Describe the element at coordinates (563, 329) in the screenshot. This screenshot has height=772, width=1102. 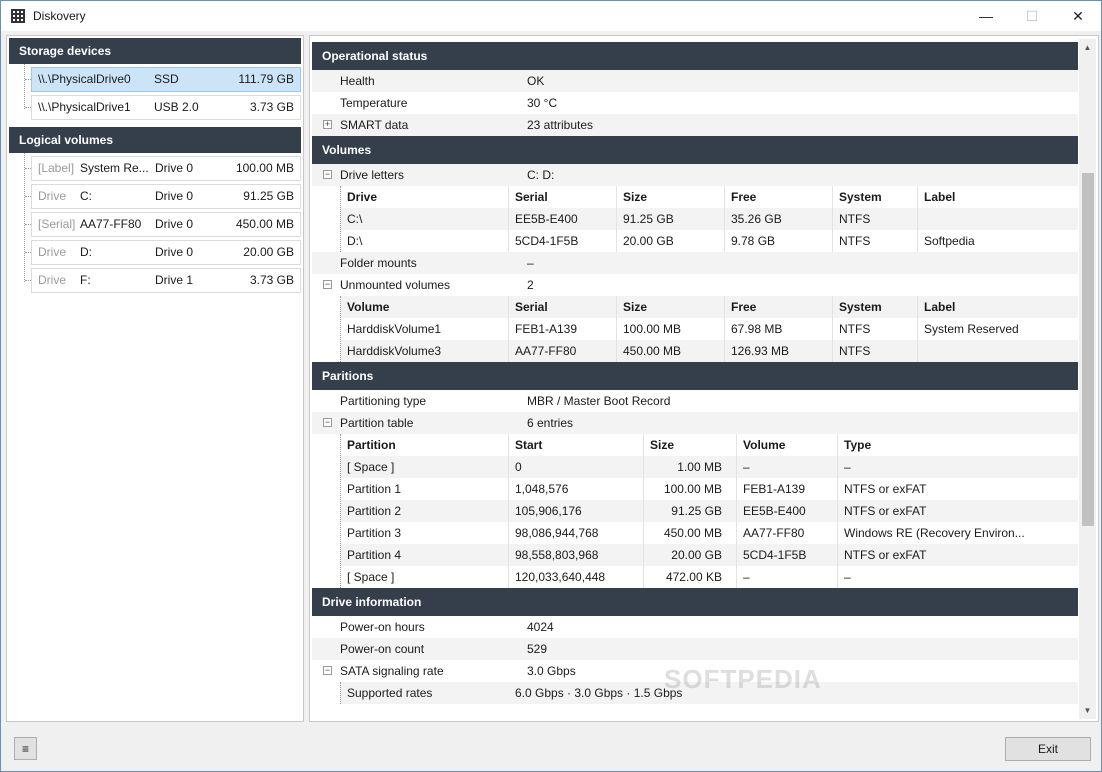
I see `cell-serial: FEB1-A139` at that location.